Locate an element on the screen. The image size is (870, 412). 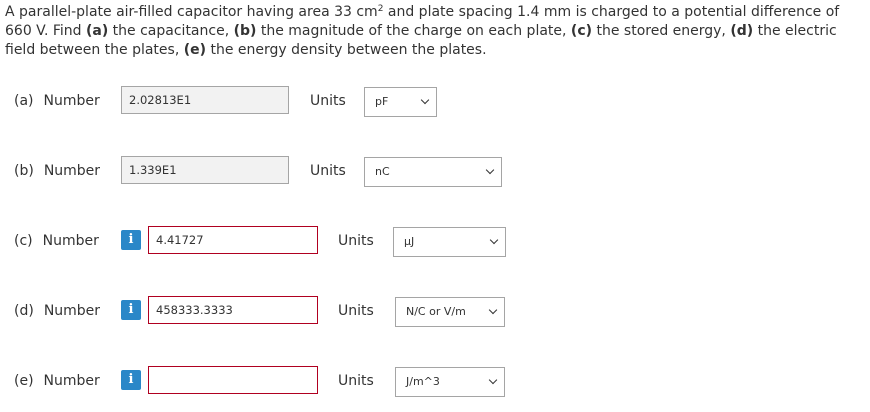
answer-input-b: 1.339E1 is located at coordinates (205, 170).